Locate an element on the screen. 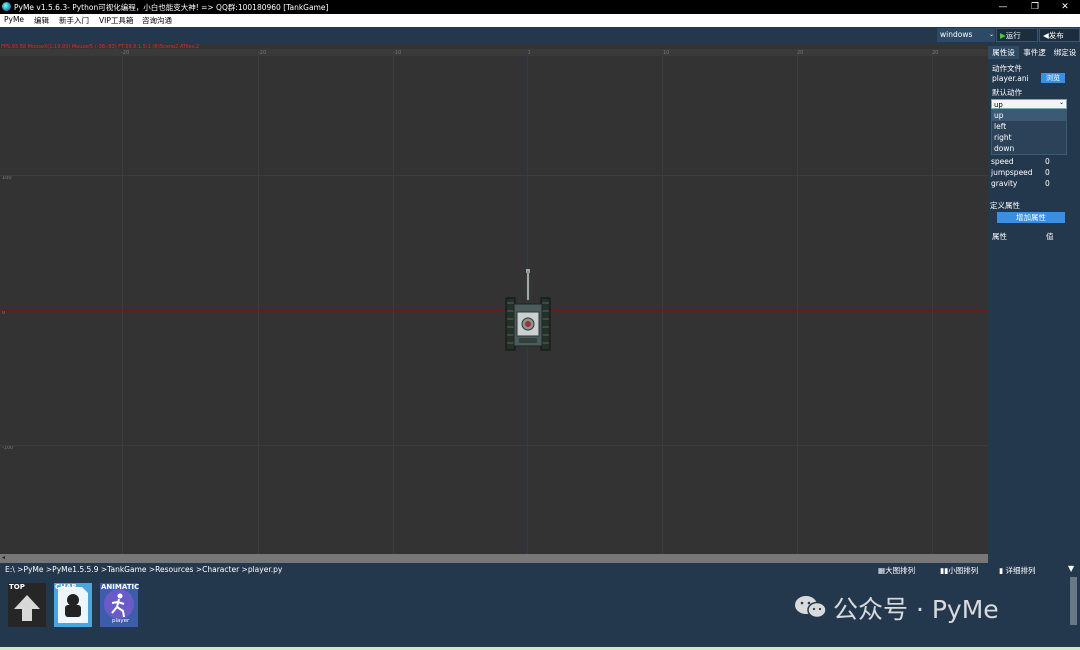 This screenshot has height=650, width=1080. prop-name: jumpspeed is located at coordinates (1012, 172).